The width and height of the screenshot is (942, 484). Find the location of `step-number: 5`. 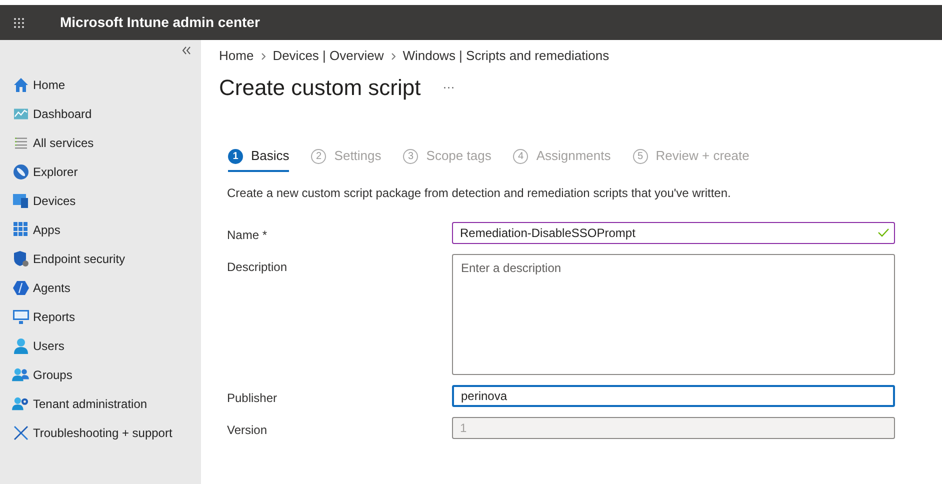

step-number: 5 is located at coordinates (640, 156).